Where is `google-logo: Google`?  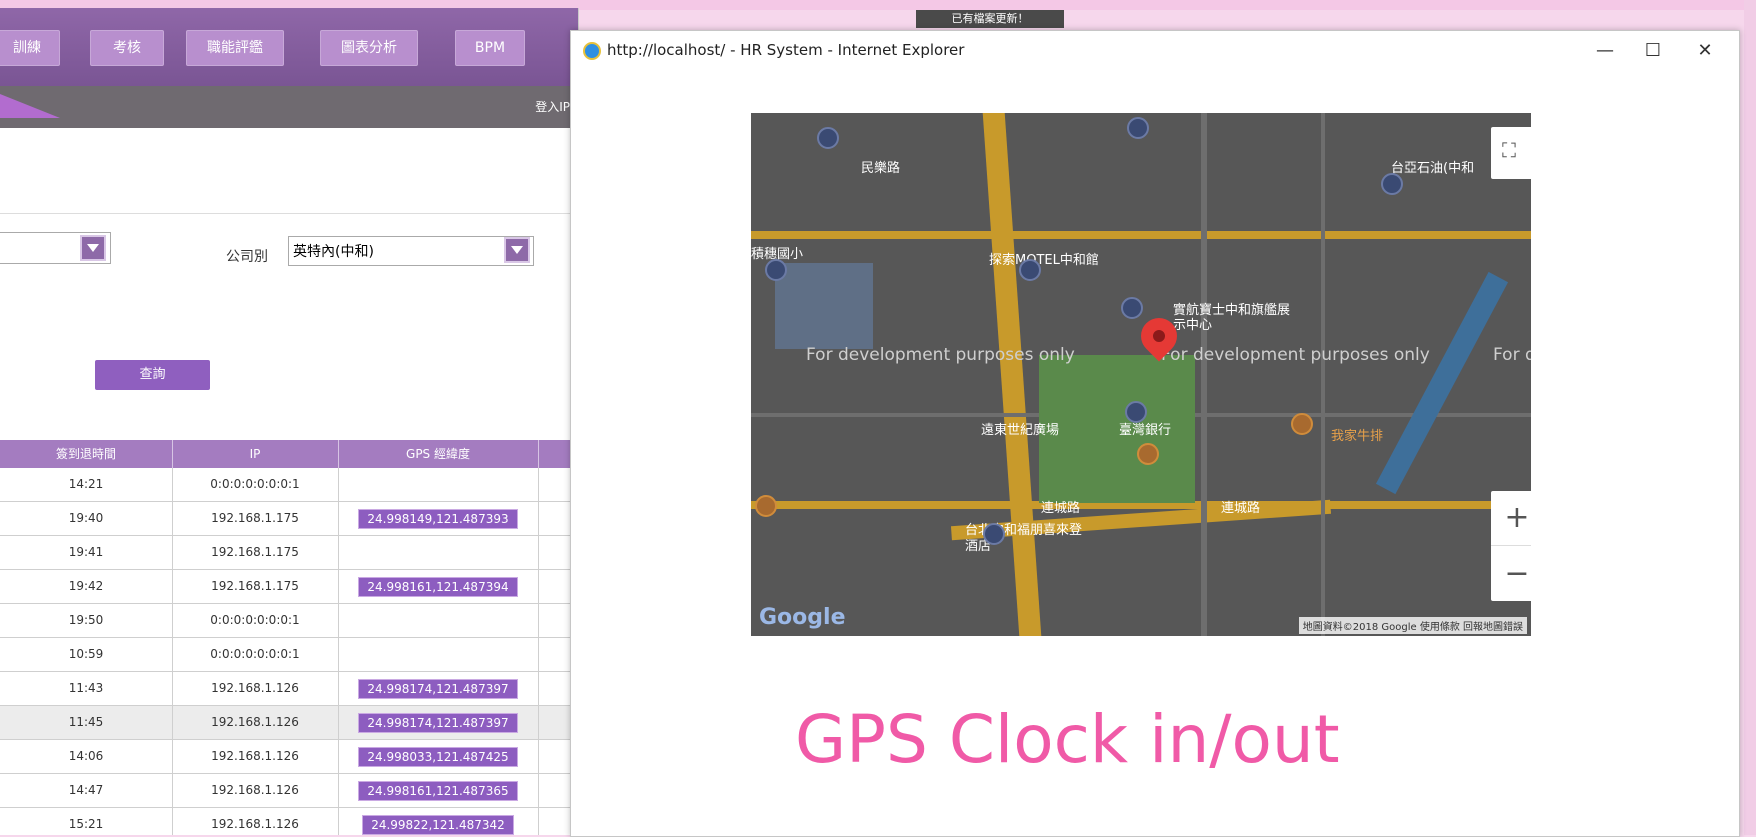
google-logo: Google is located at coordinates (802, 617).